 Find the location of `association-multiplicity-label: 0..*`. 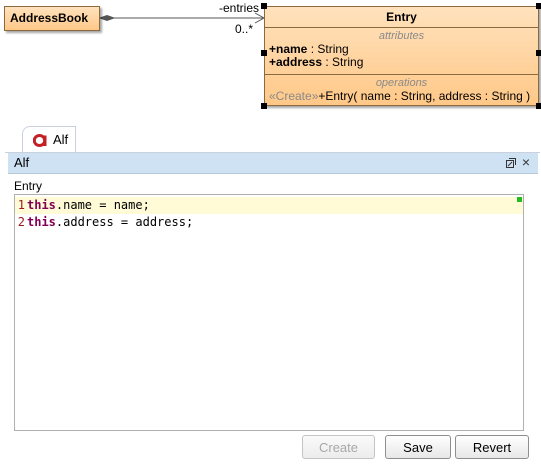

association-multiplicity-label: 0..* is located at coordinates (244, 29).